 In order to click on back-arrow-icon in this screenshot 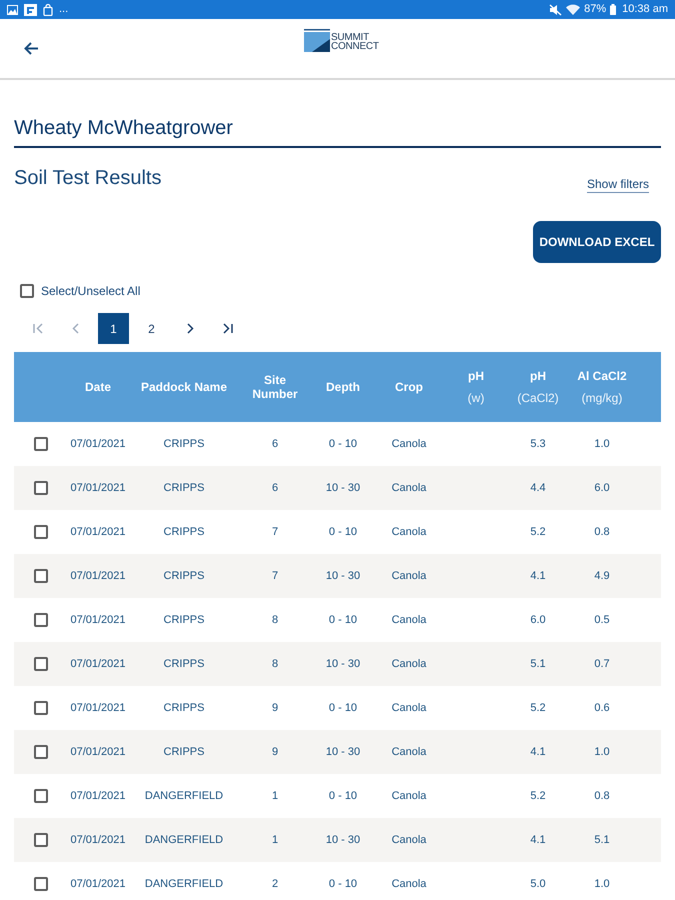, I will do `click(31, 48)`.